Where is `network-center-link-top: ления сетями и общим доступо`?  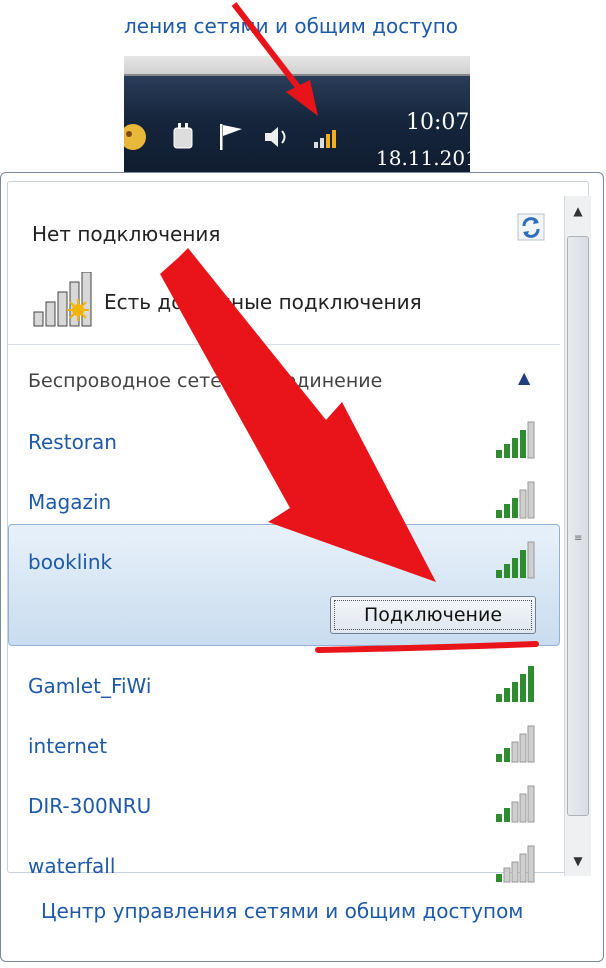 network-center-link-top: ления сетями и общим доступо is located at coordinates (291, 26).